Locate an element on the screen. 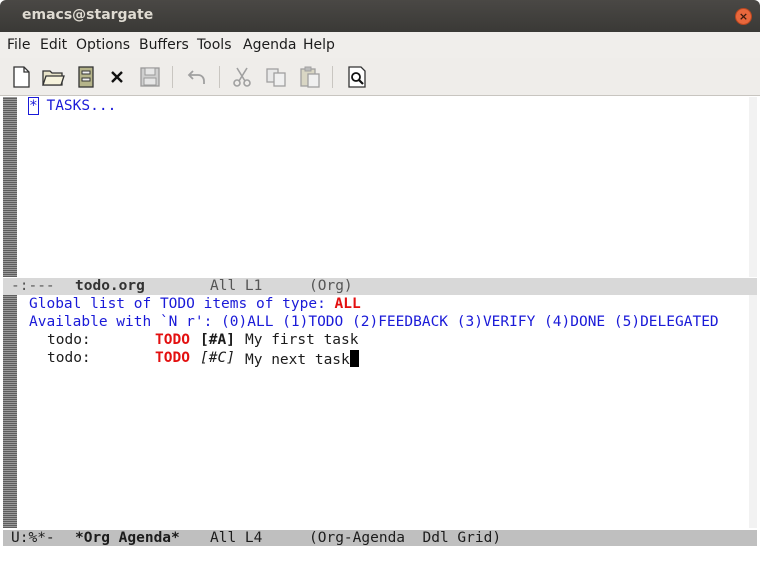 This screenshot has width=760, height=567. modeline-buffer-name: *Org Agenda* is located at coordinates (127, 538).